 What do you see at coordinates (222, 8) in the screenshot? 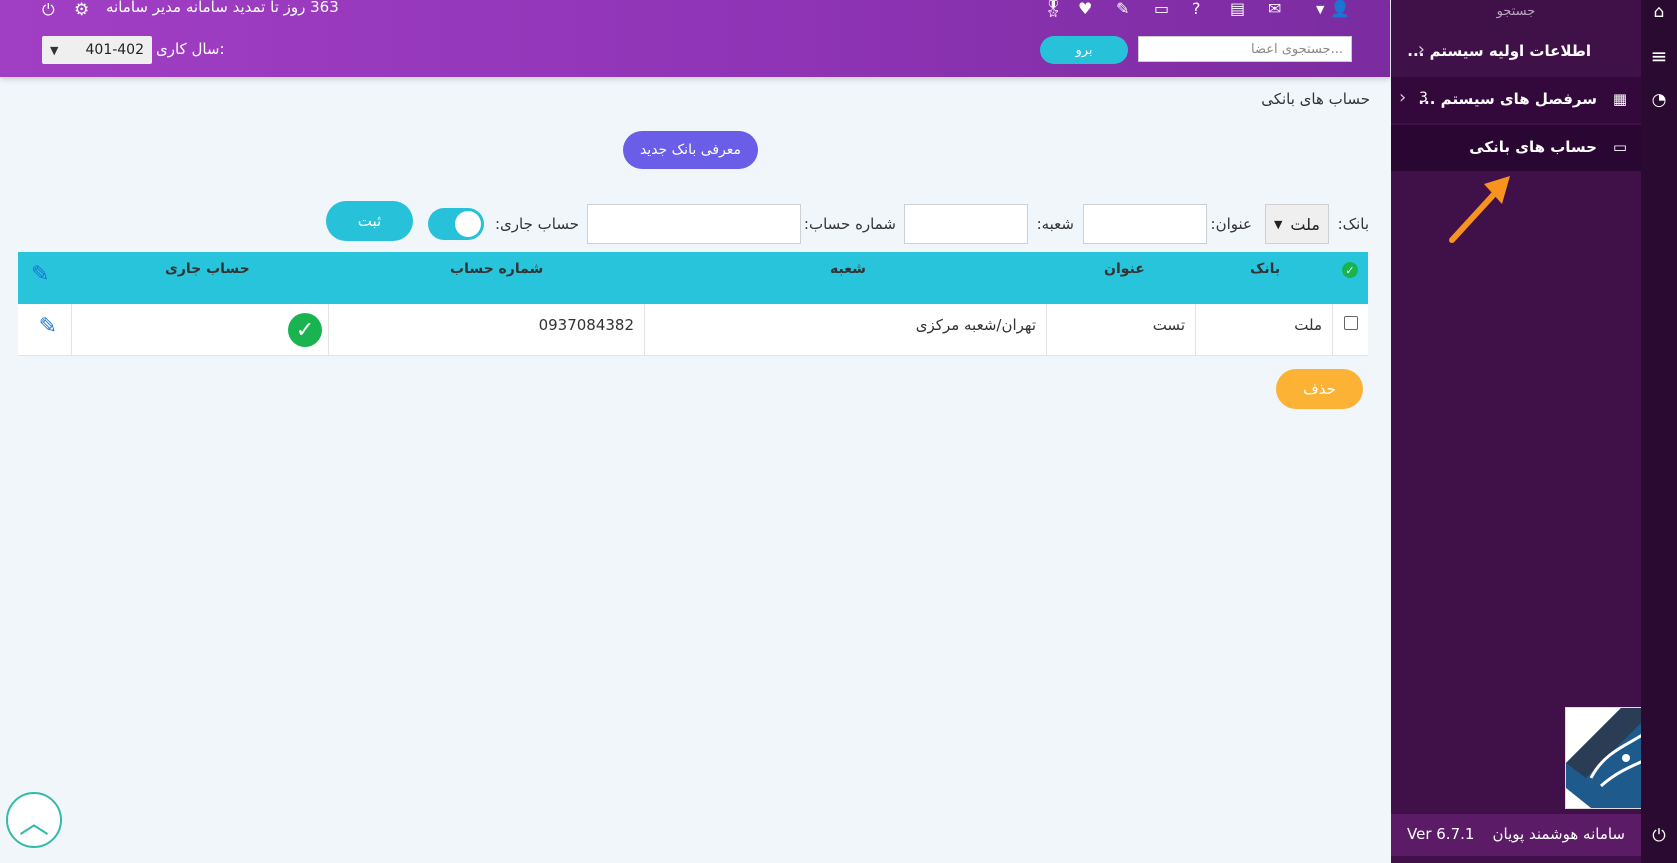
I see `renew-notice: 363 روز تا تمدید سامانه مدیر سامانه` at bounding box center [222, 8].